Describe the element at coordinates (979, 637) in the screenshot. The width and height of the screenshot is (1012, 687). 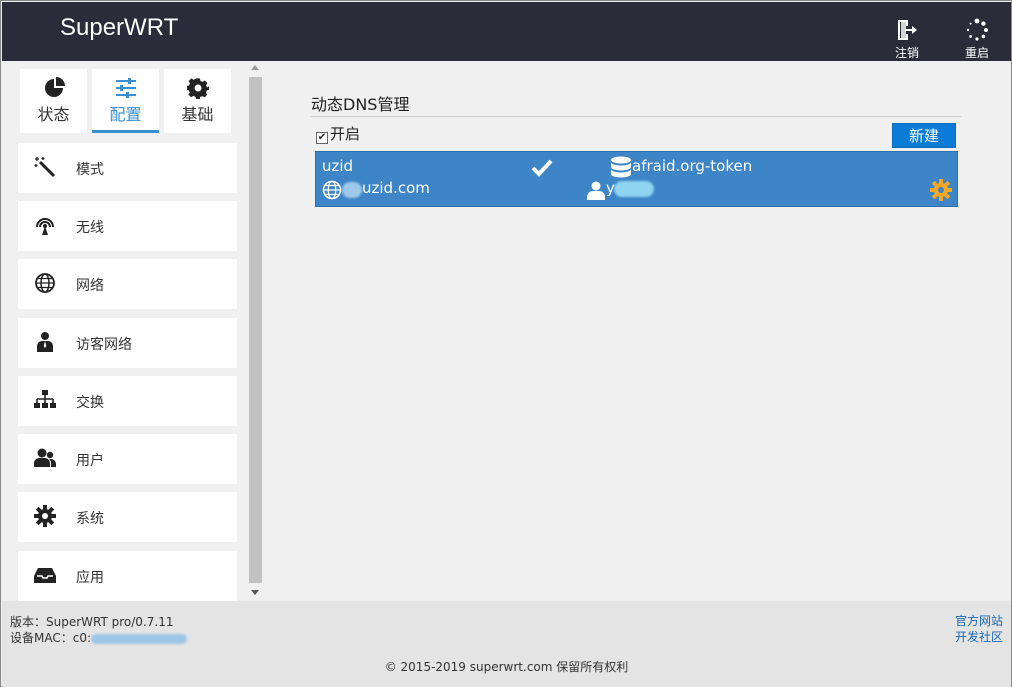
I see `dev-community-link: 开发社区` at that location.